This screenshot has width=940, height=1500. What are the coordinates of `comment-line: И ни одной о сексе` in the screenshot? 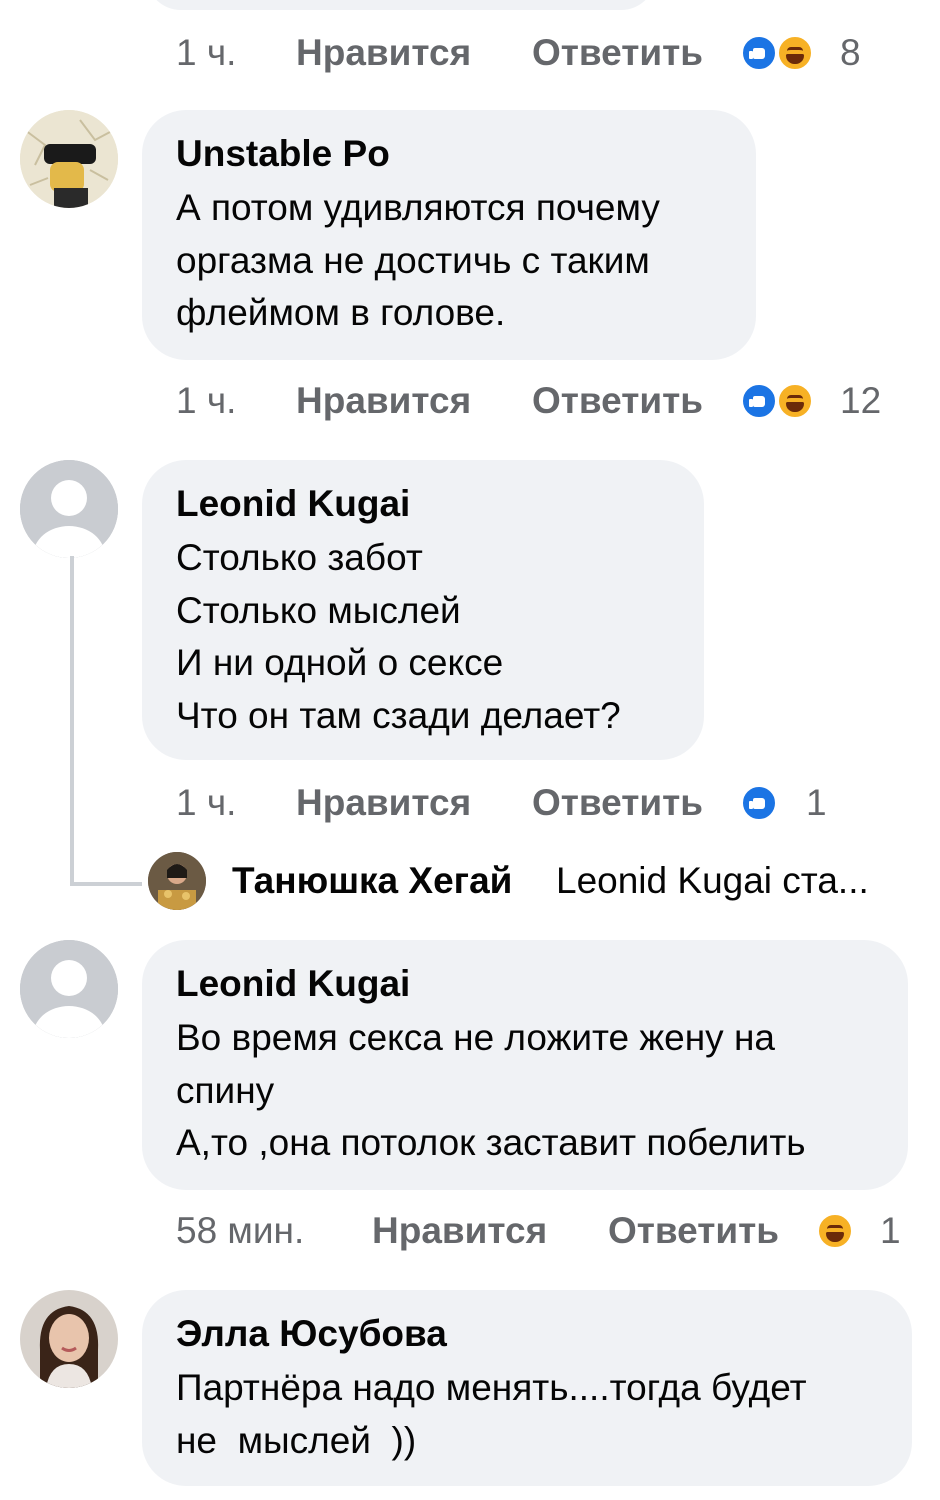 It's located at (340, 662).